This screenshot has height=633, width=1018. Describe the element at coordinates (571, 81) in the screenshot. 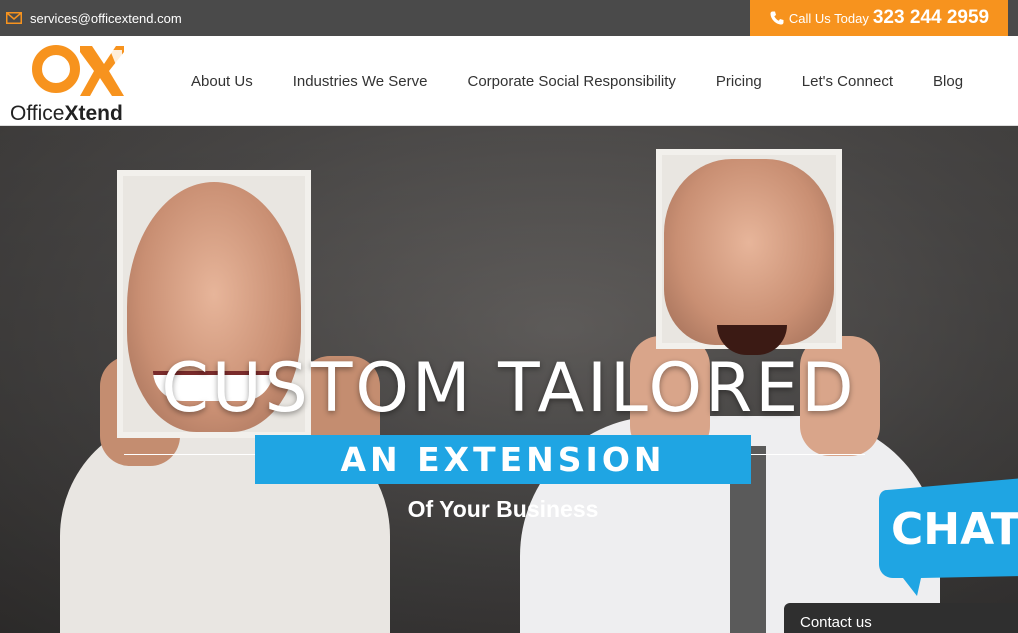

I see `nav-item-csr: Corporate Social Responsibility` at that location.